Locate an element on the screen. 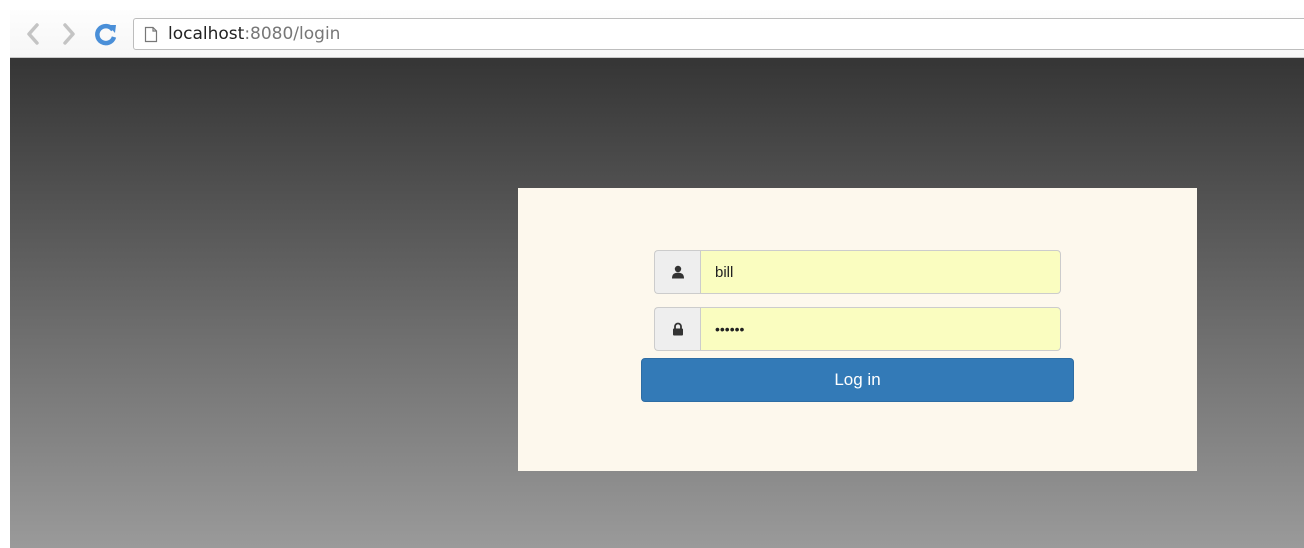 The height and width of the screenshot is (548, 1304). back-button is located at coordinates (33, 34).